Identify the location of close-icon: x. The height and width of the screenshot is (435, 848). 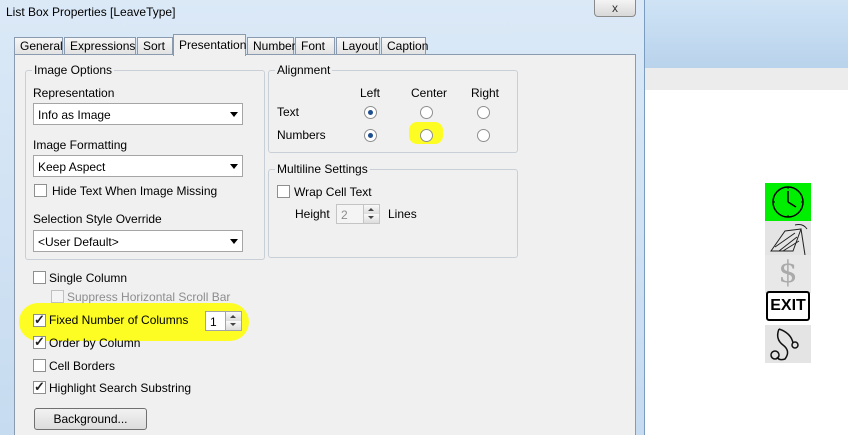
(615, 8).